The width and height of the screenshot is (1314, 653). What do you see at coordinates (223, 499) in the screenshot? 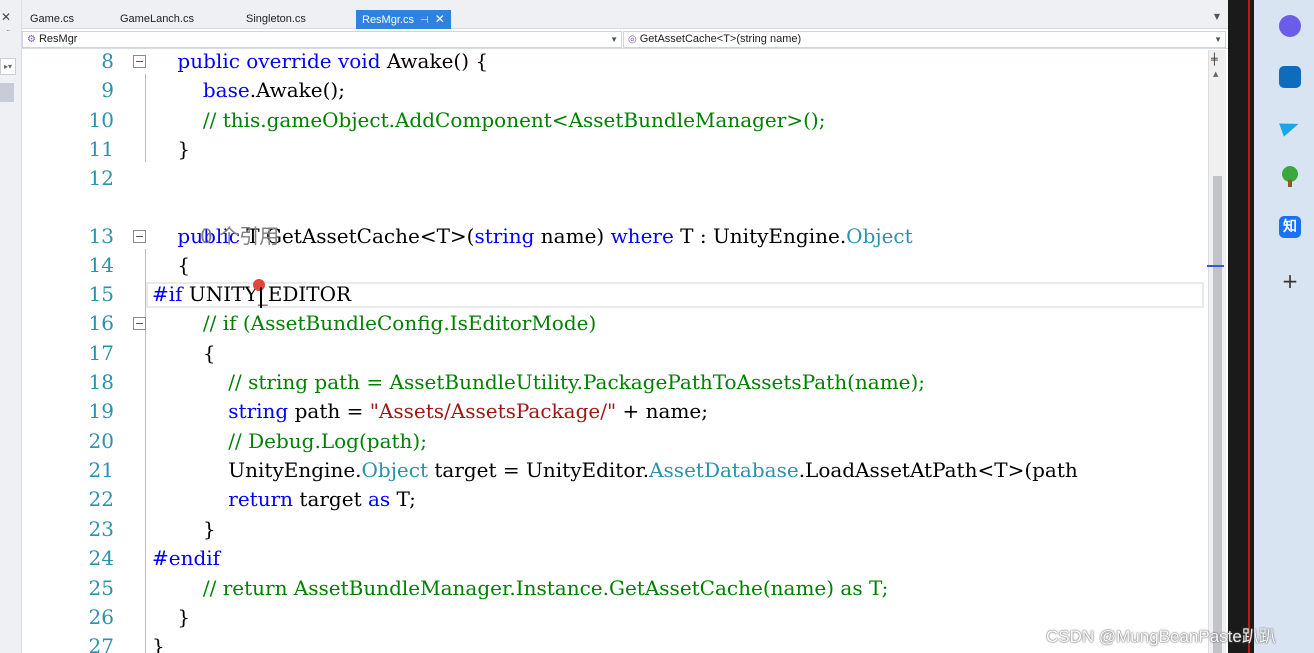
I see `token: return` at bounding box center [223, 499].